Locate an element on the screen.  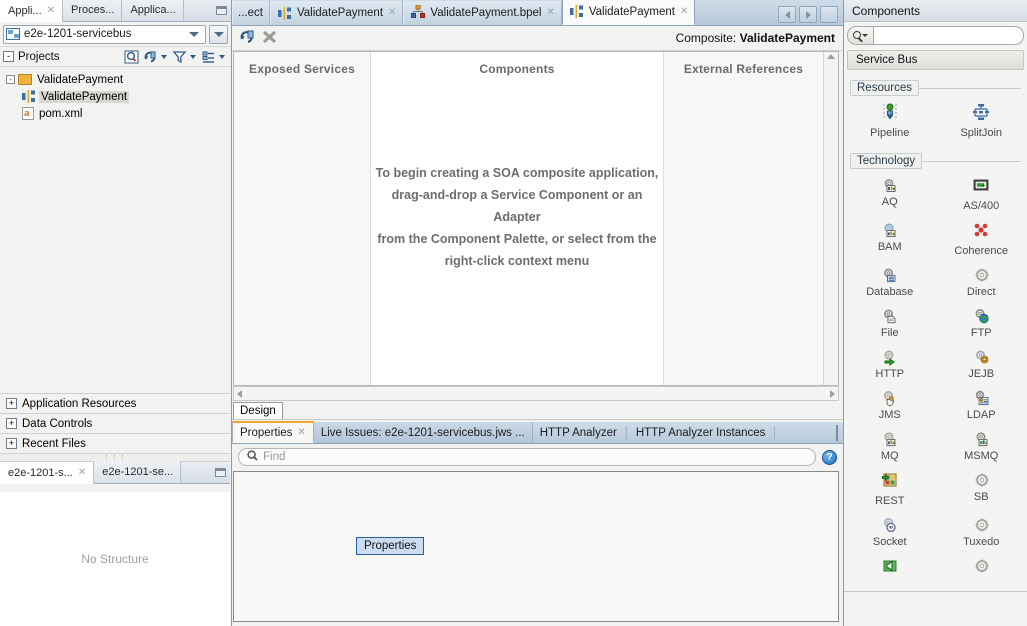
accordion-application-resources: + Application Resources is located at coordinates (115, 403).